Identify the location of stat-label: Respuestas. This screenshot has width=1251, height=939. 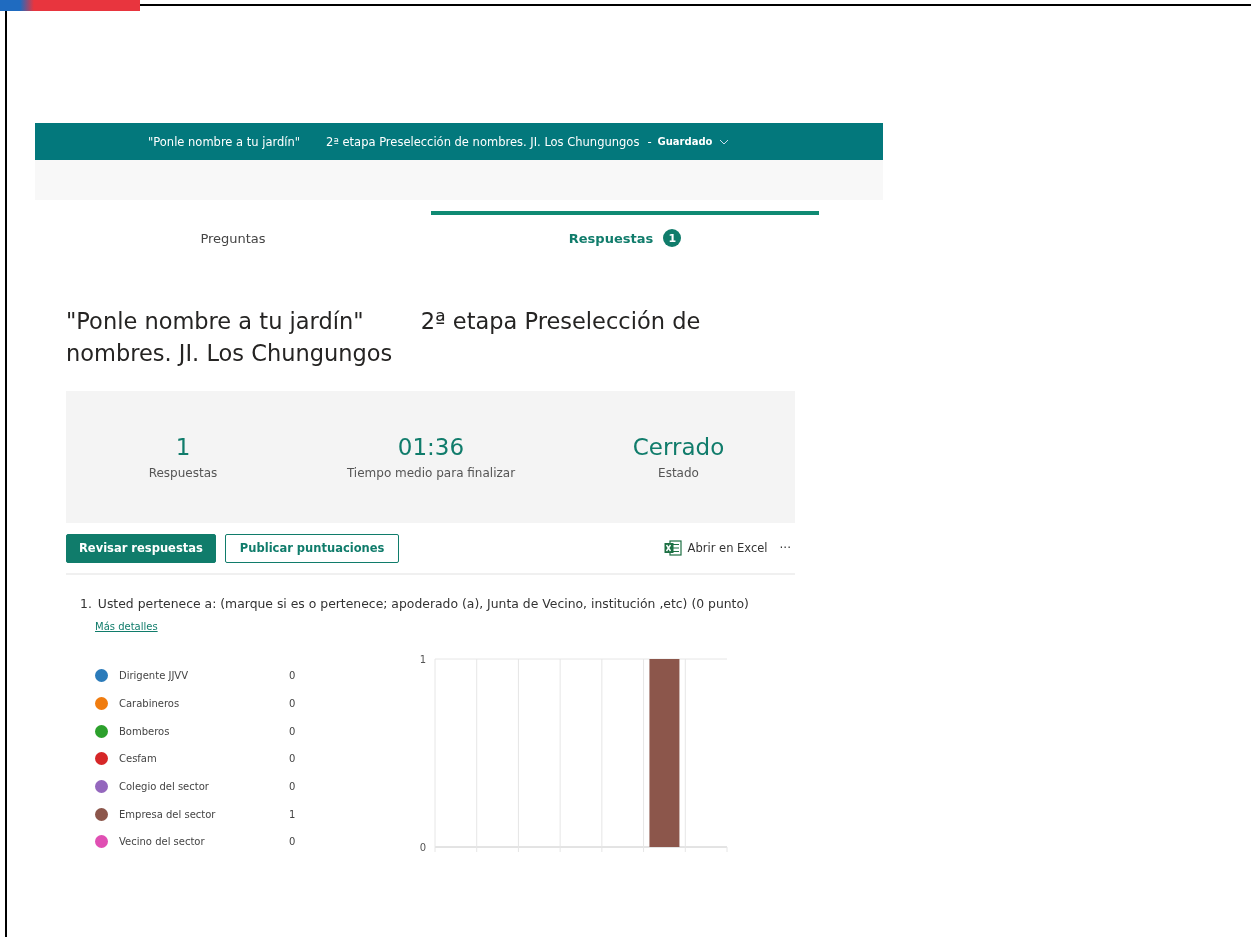
(183, 473).